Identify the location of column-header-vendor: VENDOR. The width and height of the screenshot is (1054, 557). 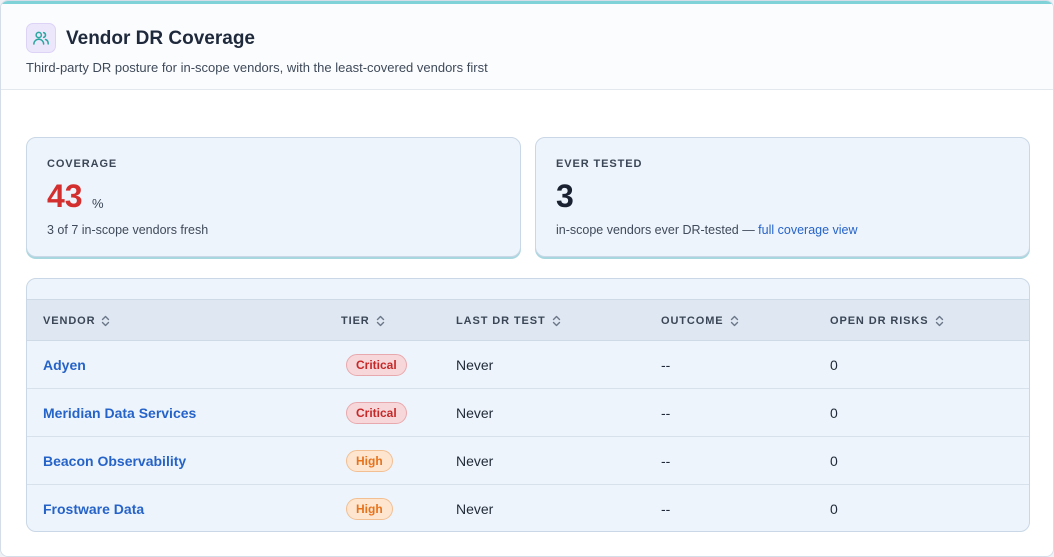
(76, 321).